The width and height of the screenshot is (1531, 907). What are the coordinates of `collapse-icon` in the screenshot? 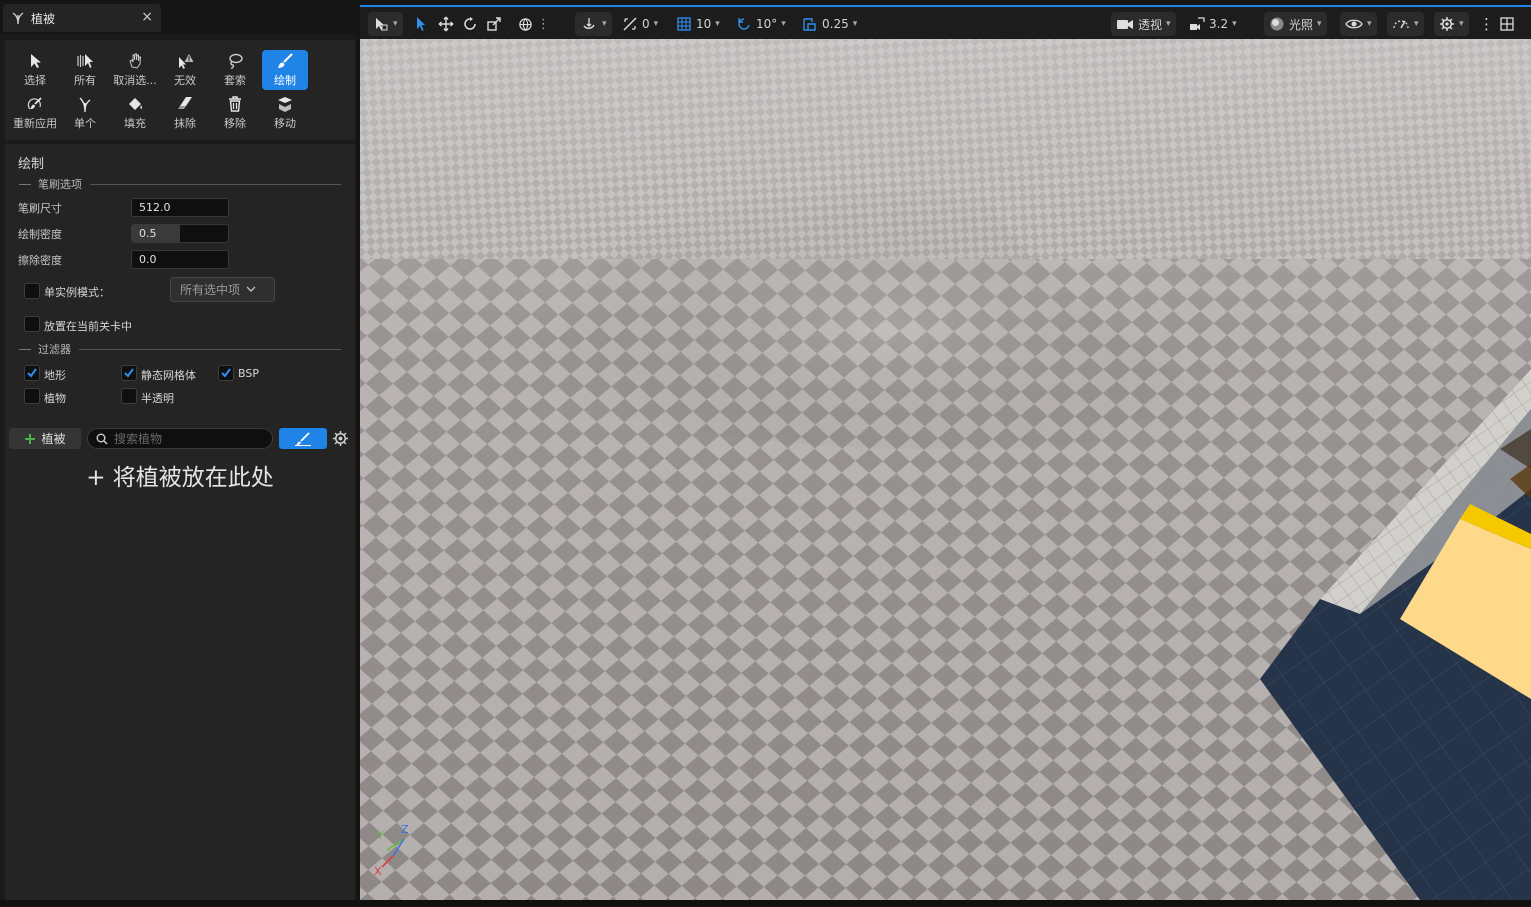 It's located at (25, 349).